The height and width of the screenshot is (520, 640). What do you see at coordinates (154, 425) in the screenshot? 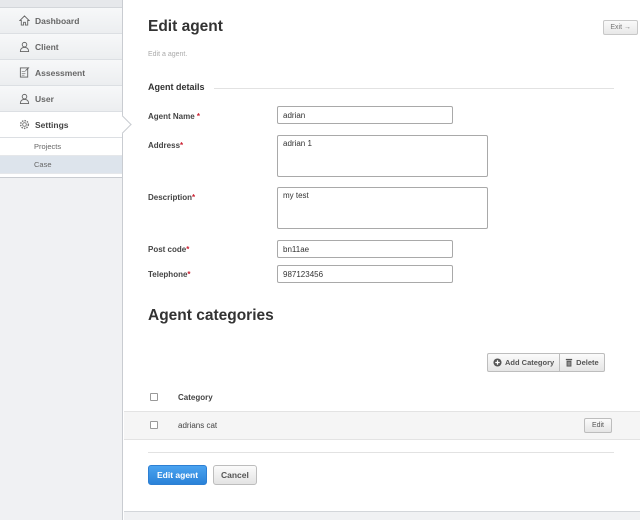
I see `row-checkbox` at bounding box center [154, 425].